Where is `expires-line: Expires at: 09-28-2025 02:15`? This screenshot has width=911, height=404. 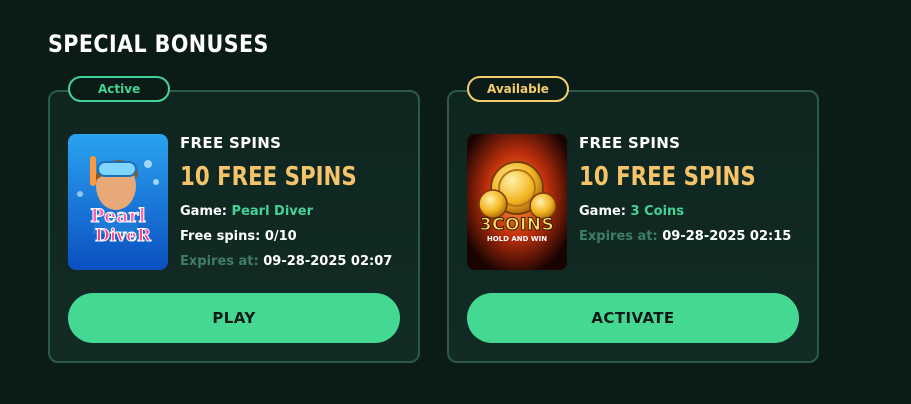
expires-line: Expires at: 09-28-2025 02:15 is located at coordinates (693, 236).